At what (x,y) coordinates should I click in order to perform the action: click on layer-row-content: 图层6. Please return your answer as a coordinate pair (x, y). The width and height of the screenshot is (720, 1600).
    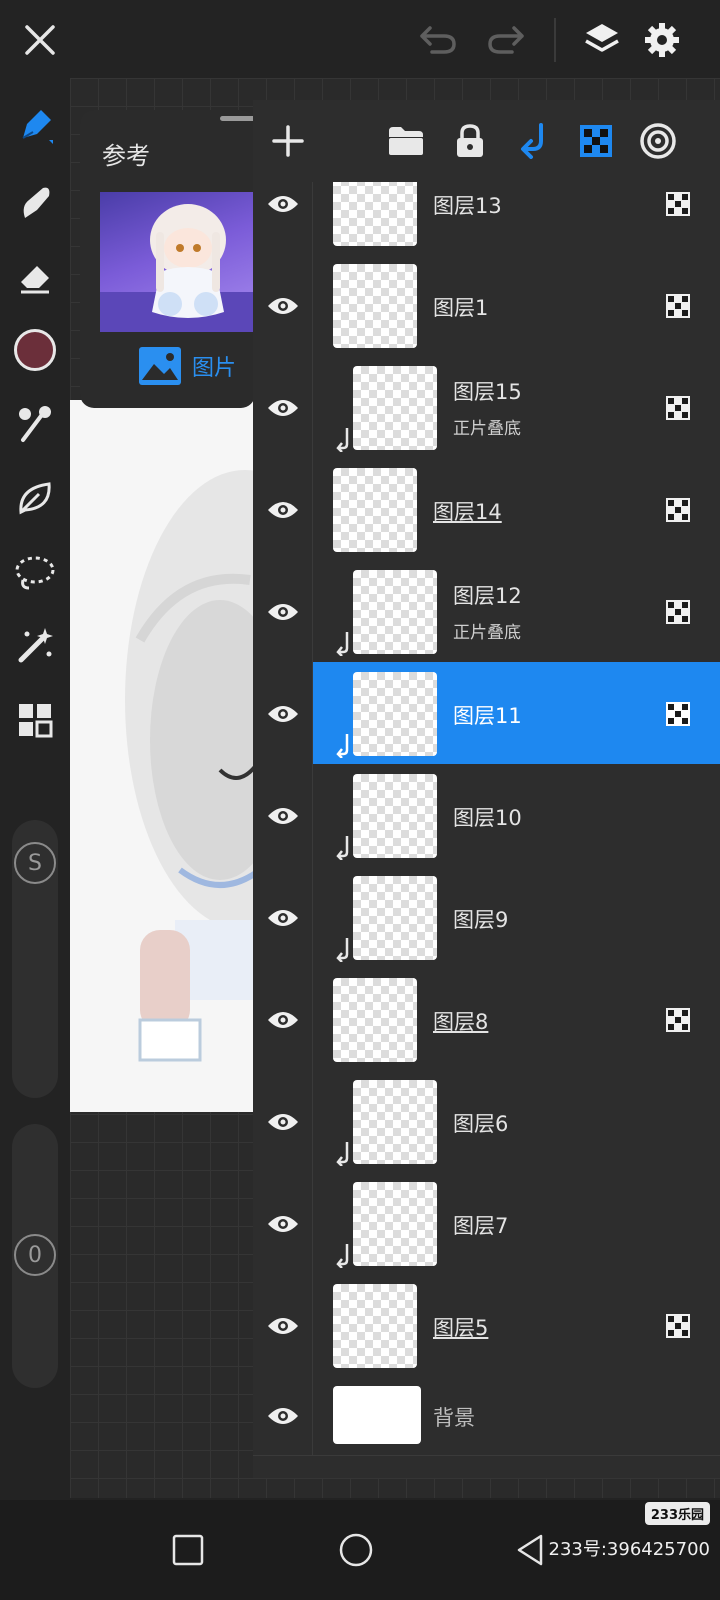
    Looking at the image, I should click on (516, 1122).